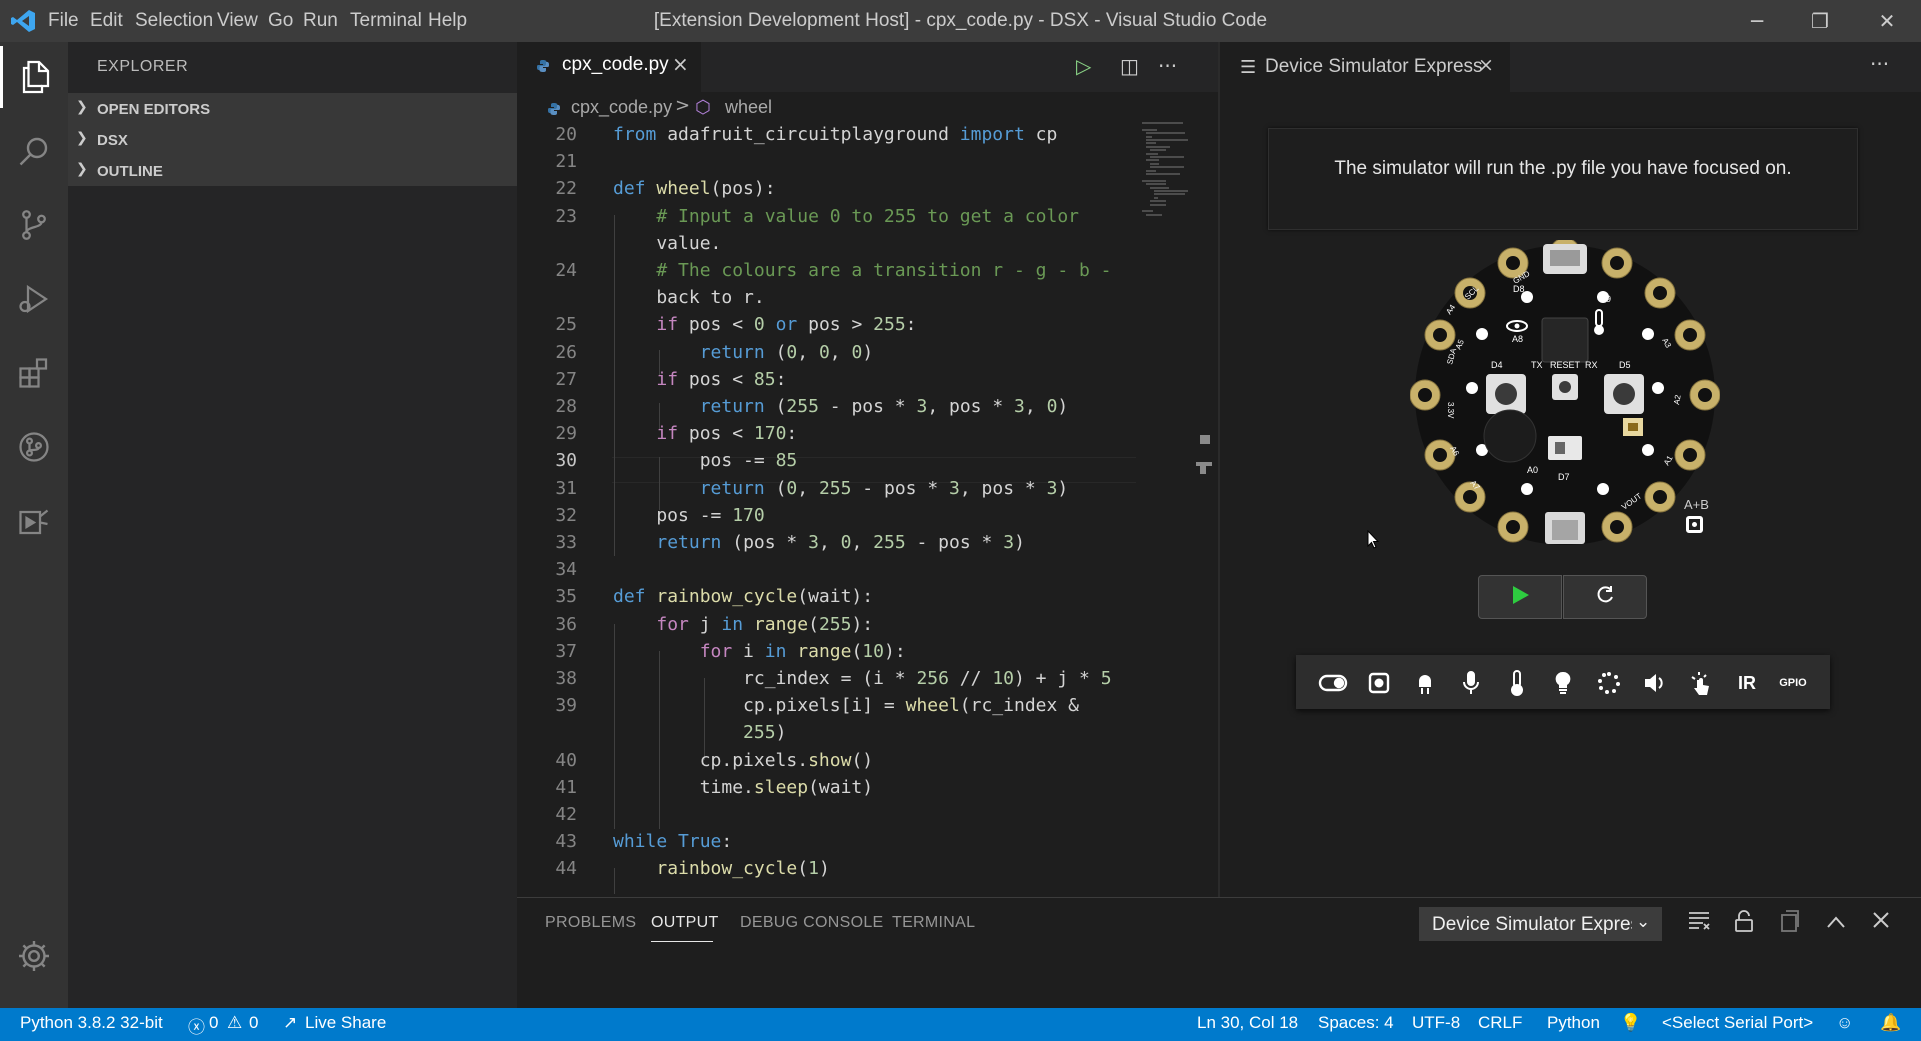  What do you see at coordinates (1737, 1023) in the screenshot?
I see `serial-port-select: <Select Serial Port>` at bounding box center [1737, 1023].